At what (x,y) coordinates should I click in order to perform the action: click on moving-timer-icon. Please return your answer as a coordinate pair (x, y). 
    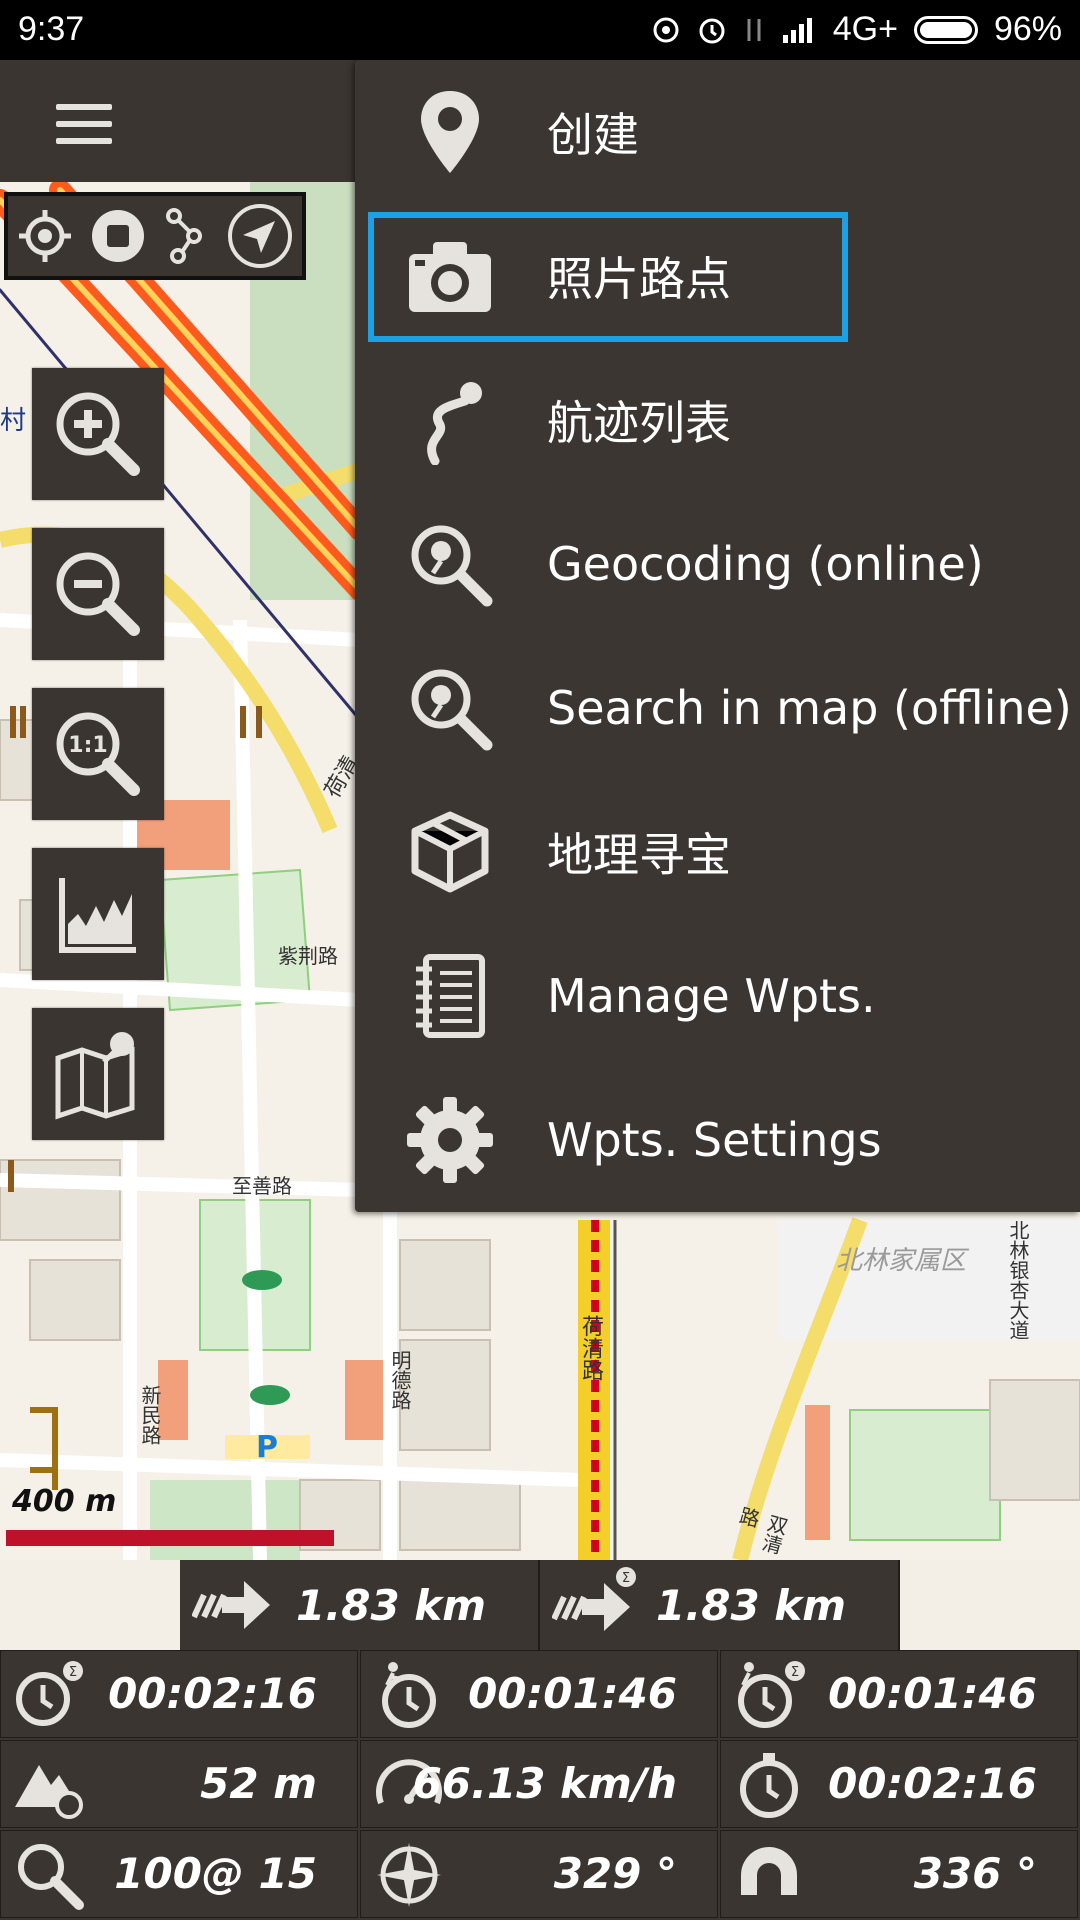
    Looking at the image, I should click on (409, 1695).